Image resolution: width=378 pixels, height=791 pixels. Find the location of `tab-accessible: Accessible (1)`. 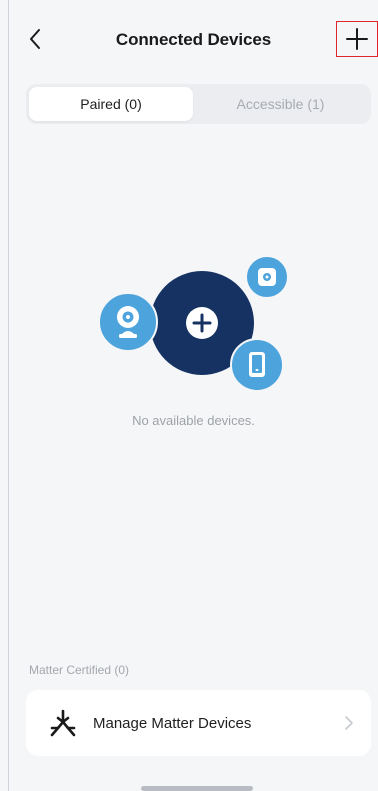

tab-accessible: Accessible (1) is located at coordinates (280, 104).